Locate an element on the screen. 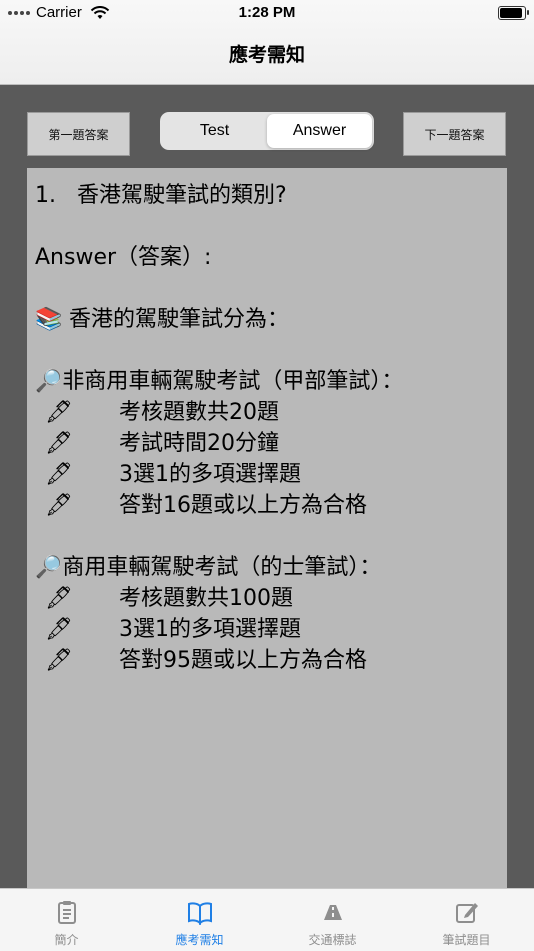 The height and width of the screenshot is (951, 534). top-bar: Carrier 1:28 PM 應考需知 is located at coordinates (267, 42).